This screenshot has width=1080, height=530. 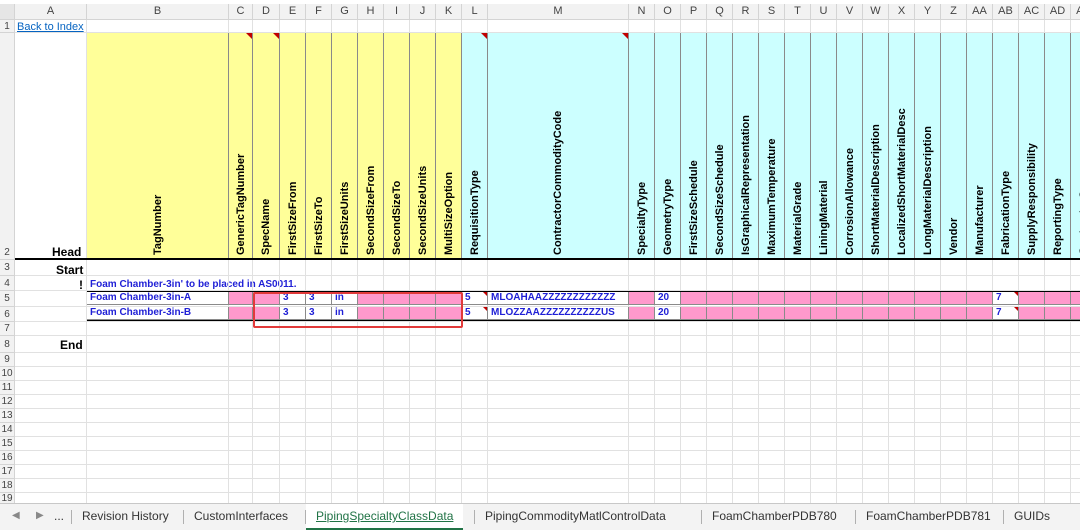 I want to click on row-header-1: 1, so click(x=7, y=26).